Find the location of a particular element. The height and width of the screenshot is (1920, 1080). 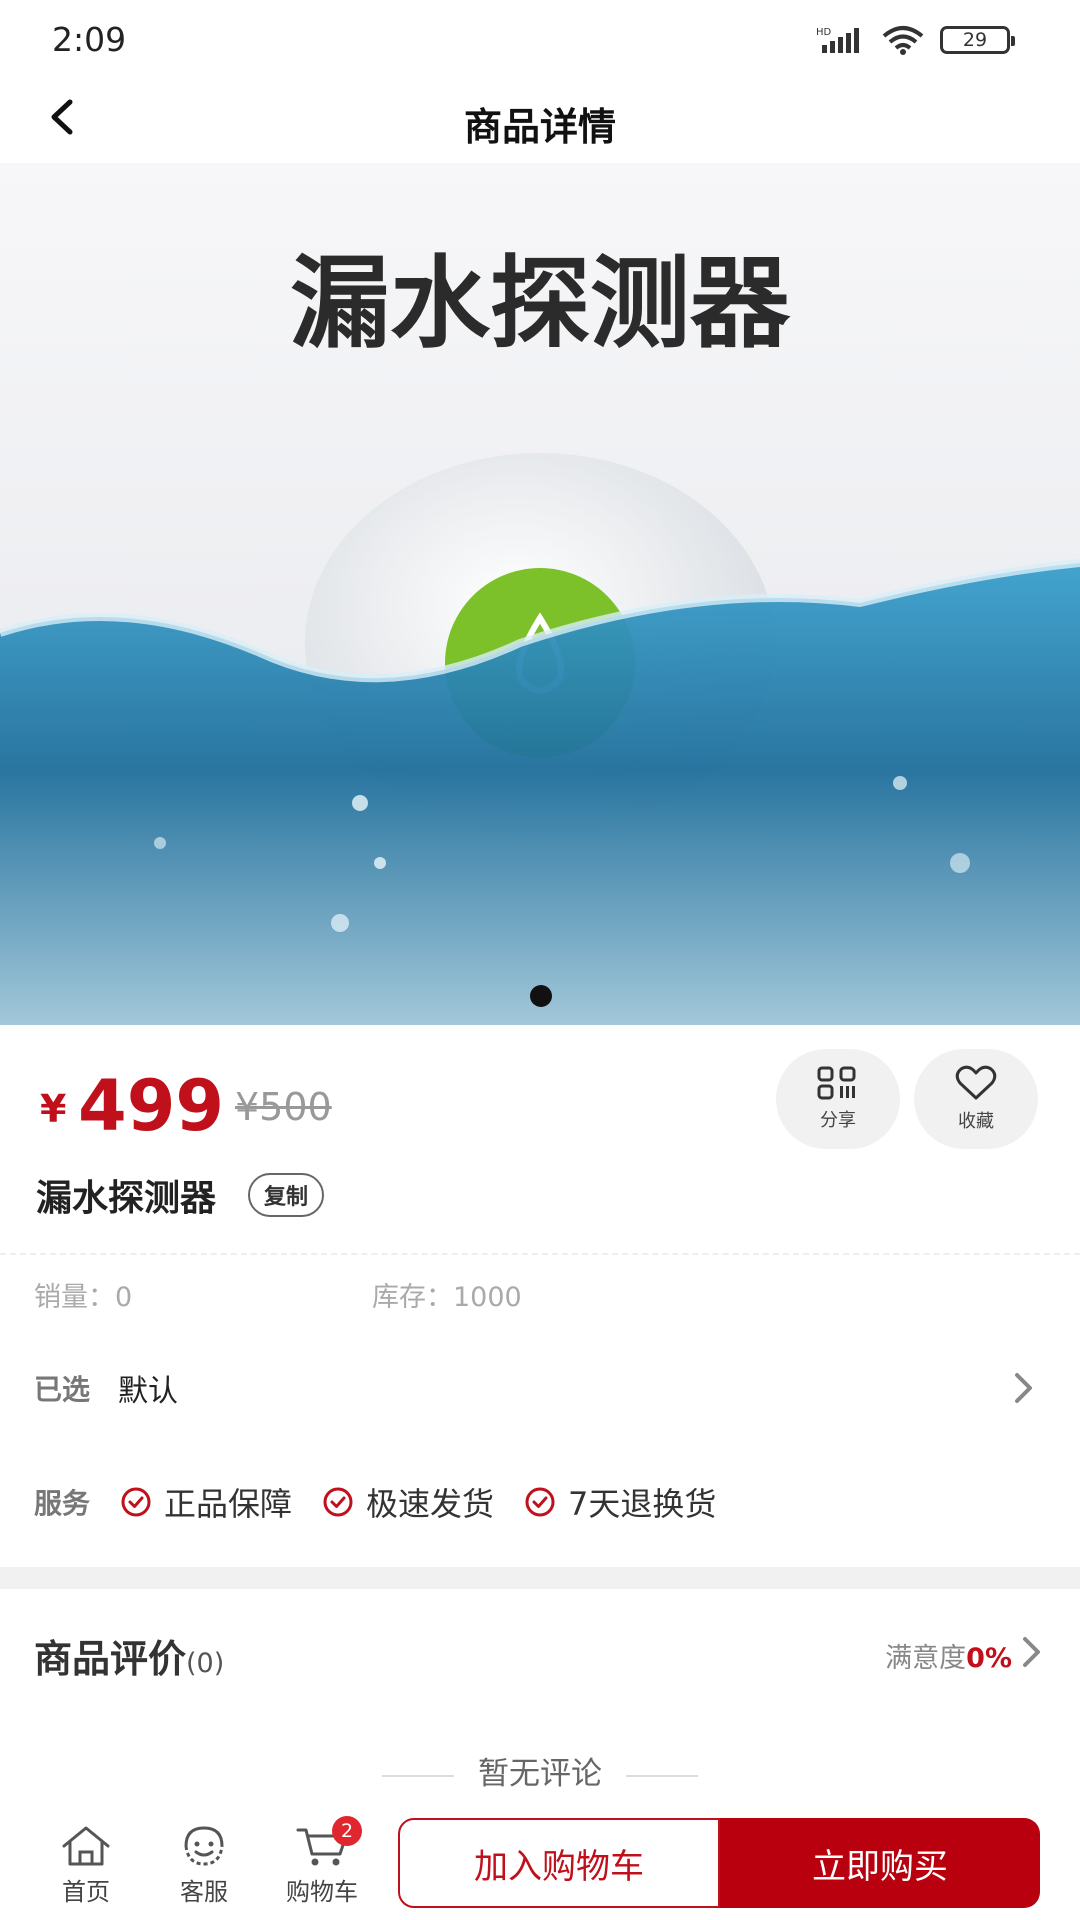

service-item-label: 极速发货 is located at coordinates (430, 1504).